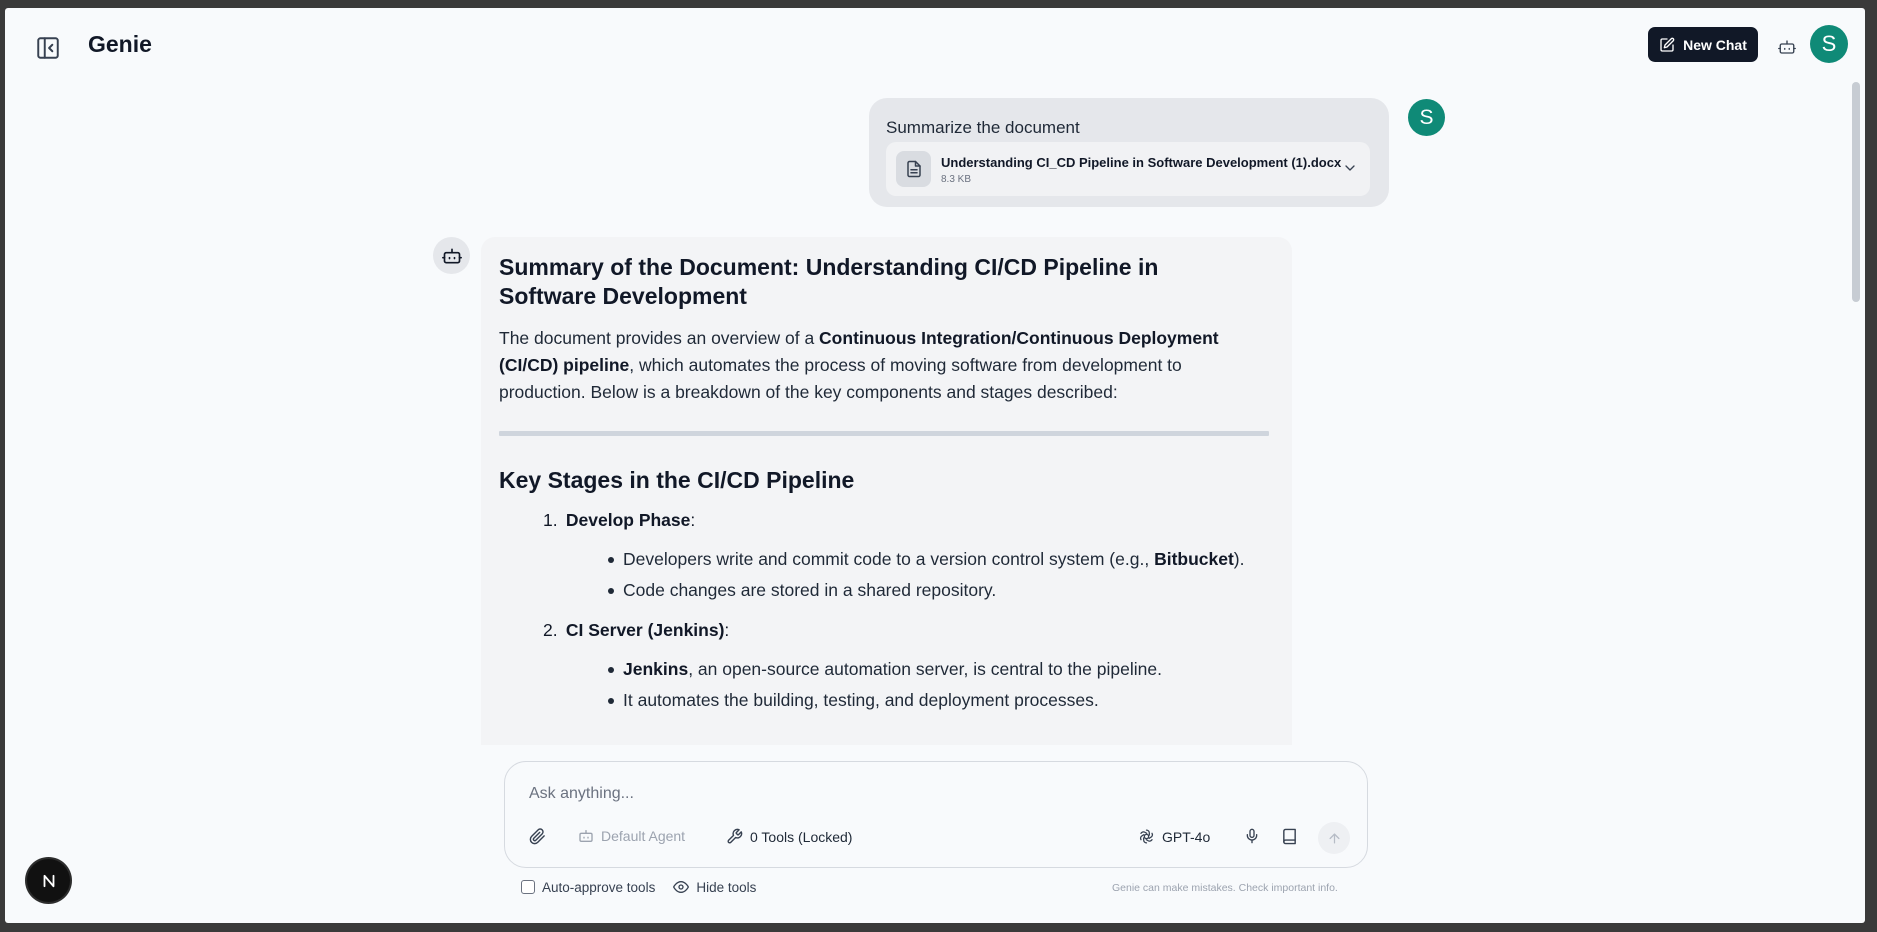  What do you see at coordinates (120, 44) in the screenshot?
I see `app-title: Genie` at bounding box center [120, 44].